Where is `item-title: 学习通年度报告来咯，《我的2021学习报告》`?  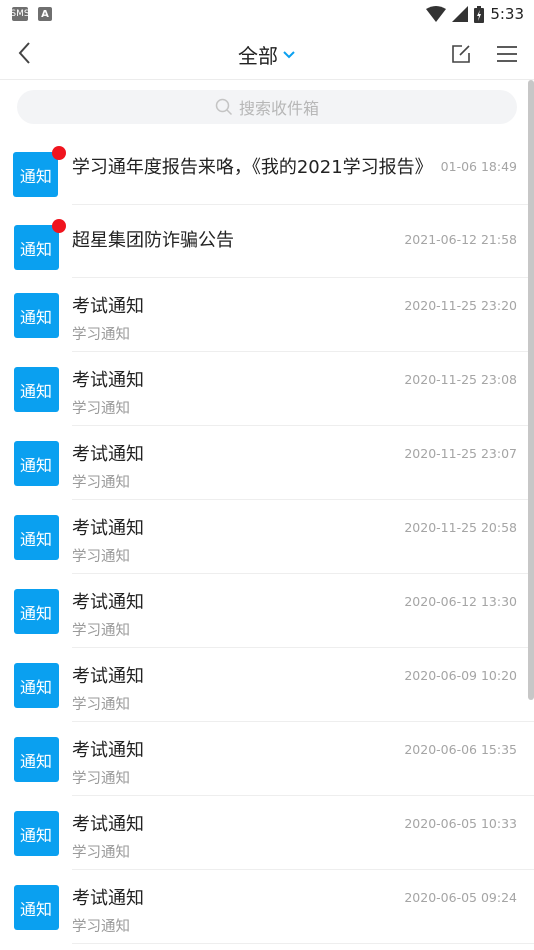
item-title: 学习通年度报告来咯，《我的2021学习报告》 is located at coordinates (252, 167).